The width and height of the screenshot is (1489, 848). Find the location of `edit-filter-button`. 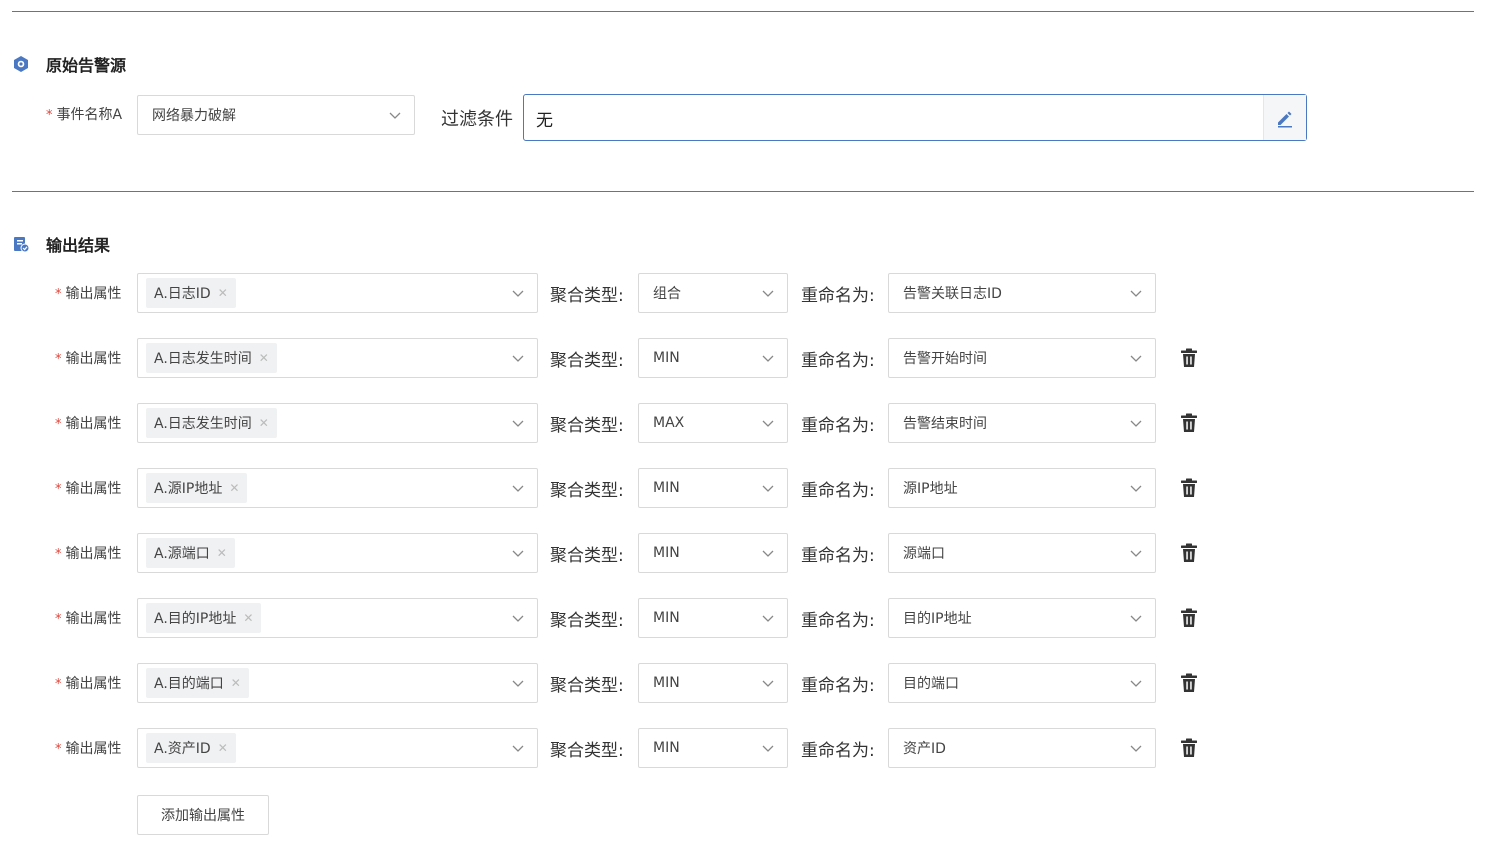

edit-filter-button is located at coordinates (1284, 117).